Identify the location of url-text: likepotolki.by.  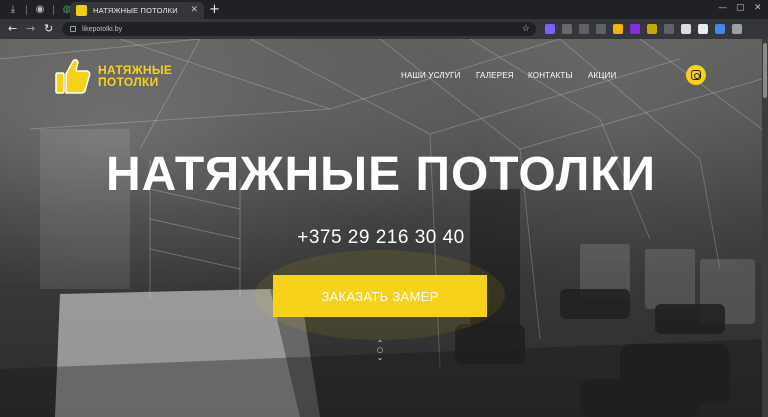
(102, 29).